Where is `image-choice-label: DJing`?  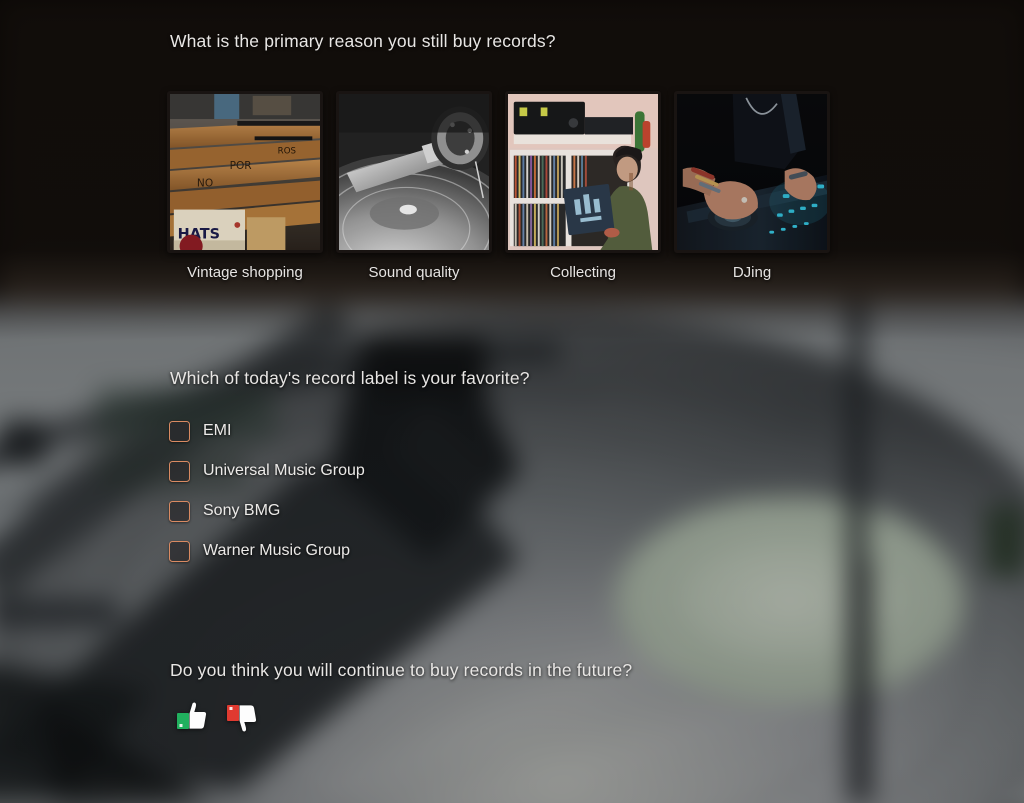
image-choice-label: DJing is located at coordinates (752, 272).